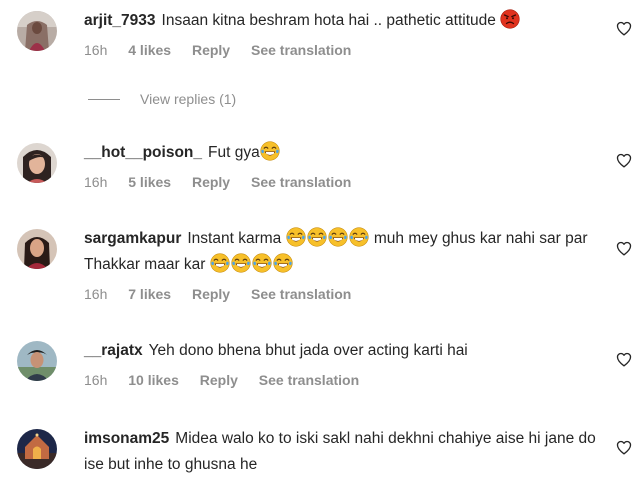 The width and height of the screenshot is (640, 483). Describe the element at coordinates (132, 238) in the screenshot. I see `username: sargamkapur` at that location.